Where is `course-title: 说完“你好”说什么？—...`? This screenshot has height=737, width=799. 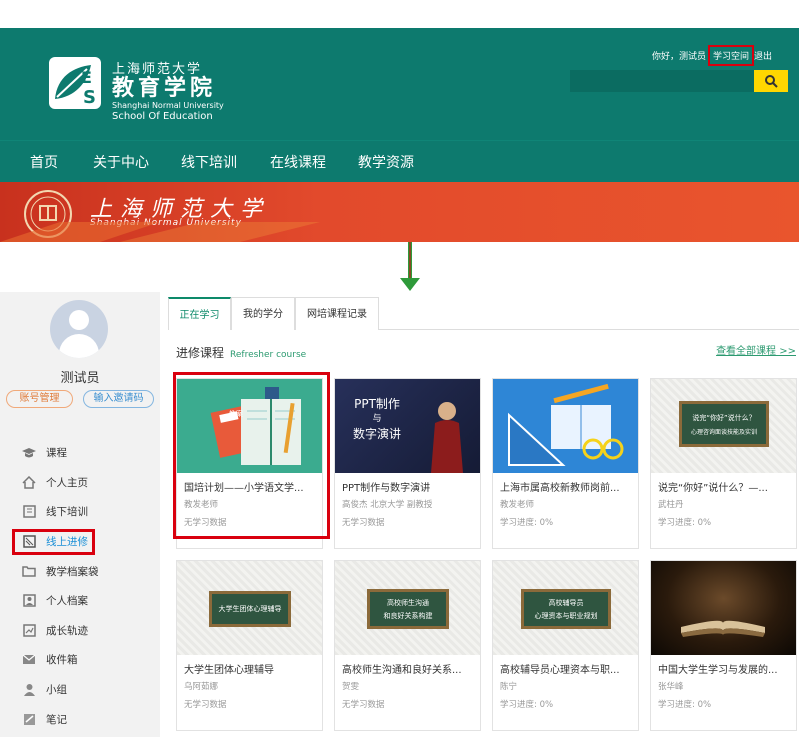 course-title: 说完“你好”说什么？—... is located at coordinates (725, 486).